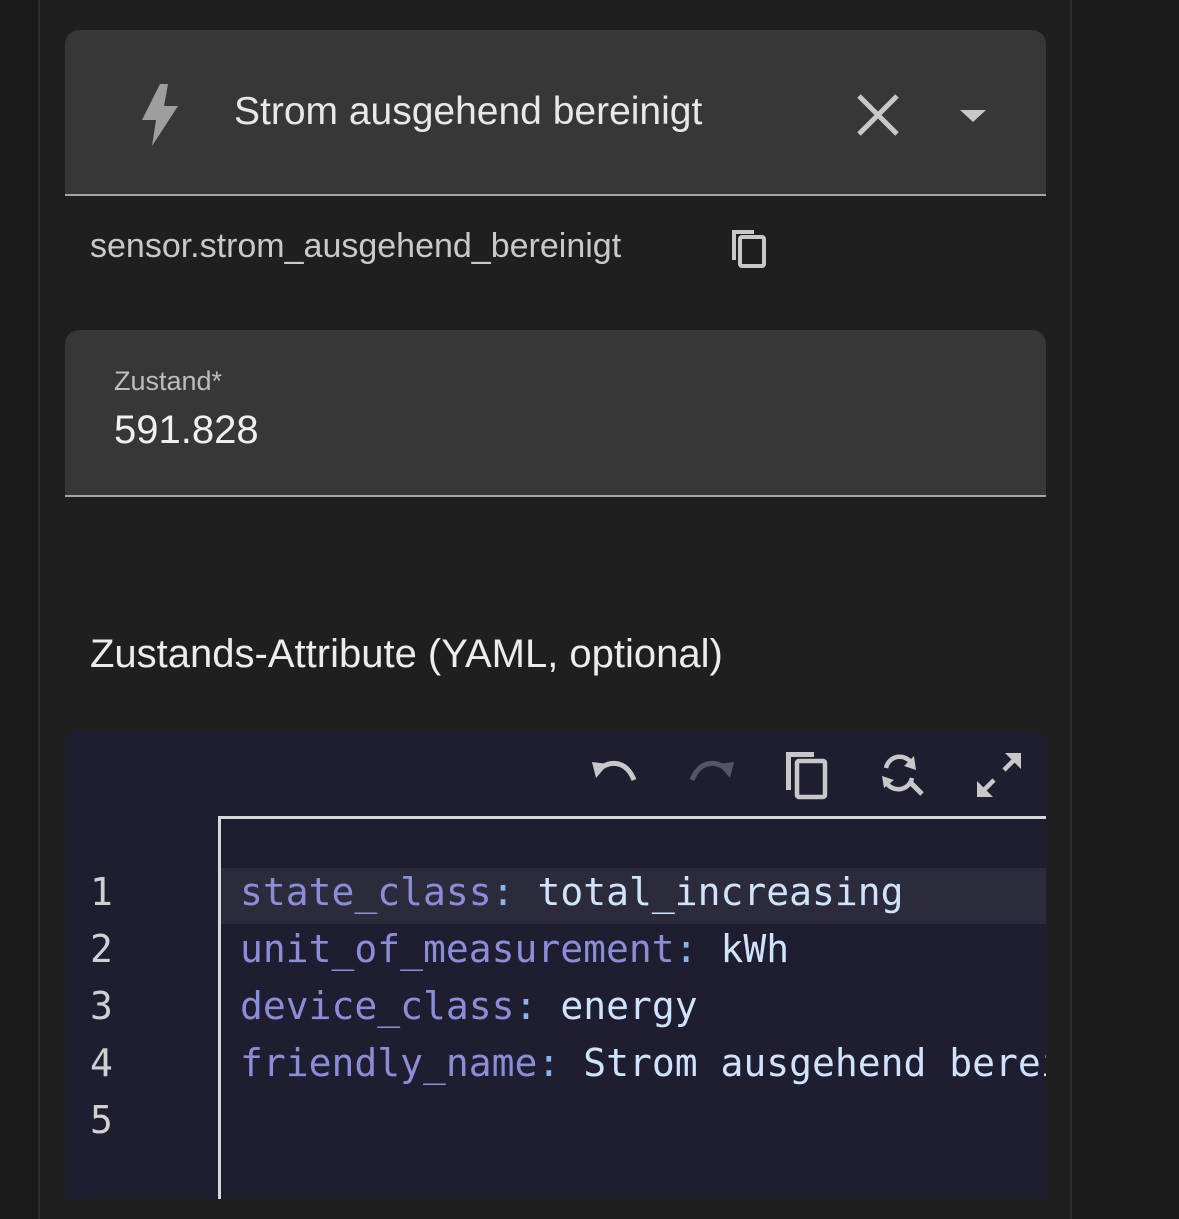  I want to click on gutter-divider, so click(219, 1007).